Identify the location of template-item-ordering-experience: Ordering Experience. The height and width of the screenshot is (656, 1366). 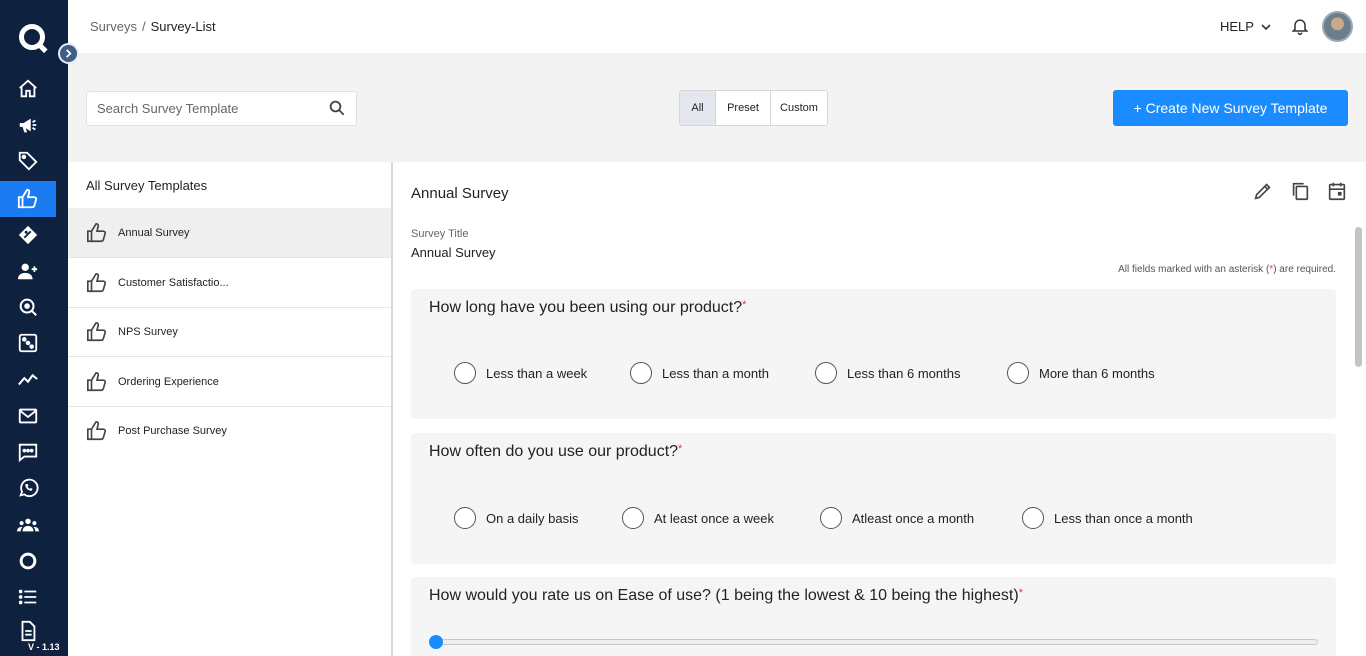
(229, 382).